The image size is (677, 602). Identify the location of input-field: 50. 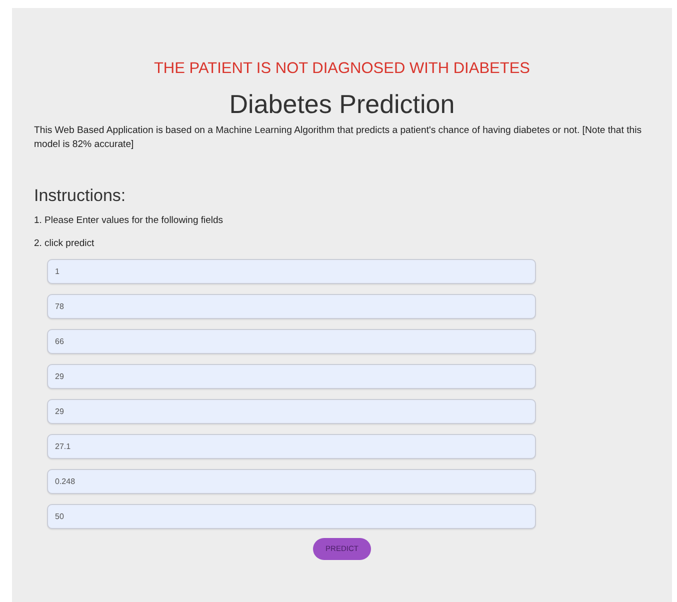
(291, 516).